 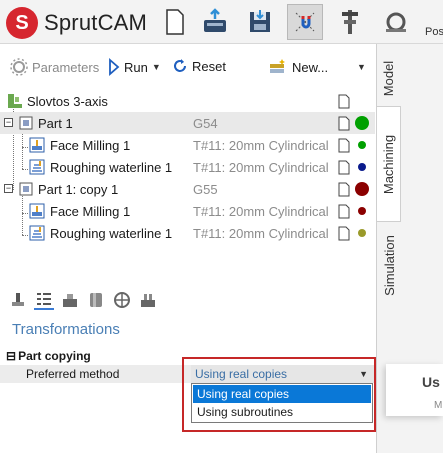 I want to click on reset-button: Reset, so click(x=199, y=66).